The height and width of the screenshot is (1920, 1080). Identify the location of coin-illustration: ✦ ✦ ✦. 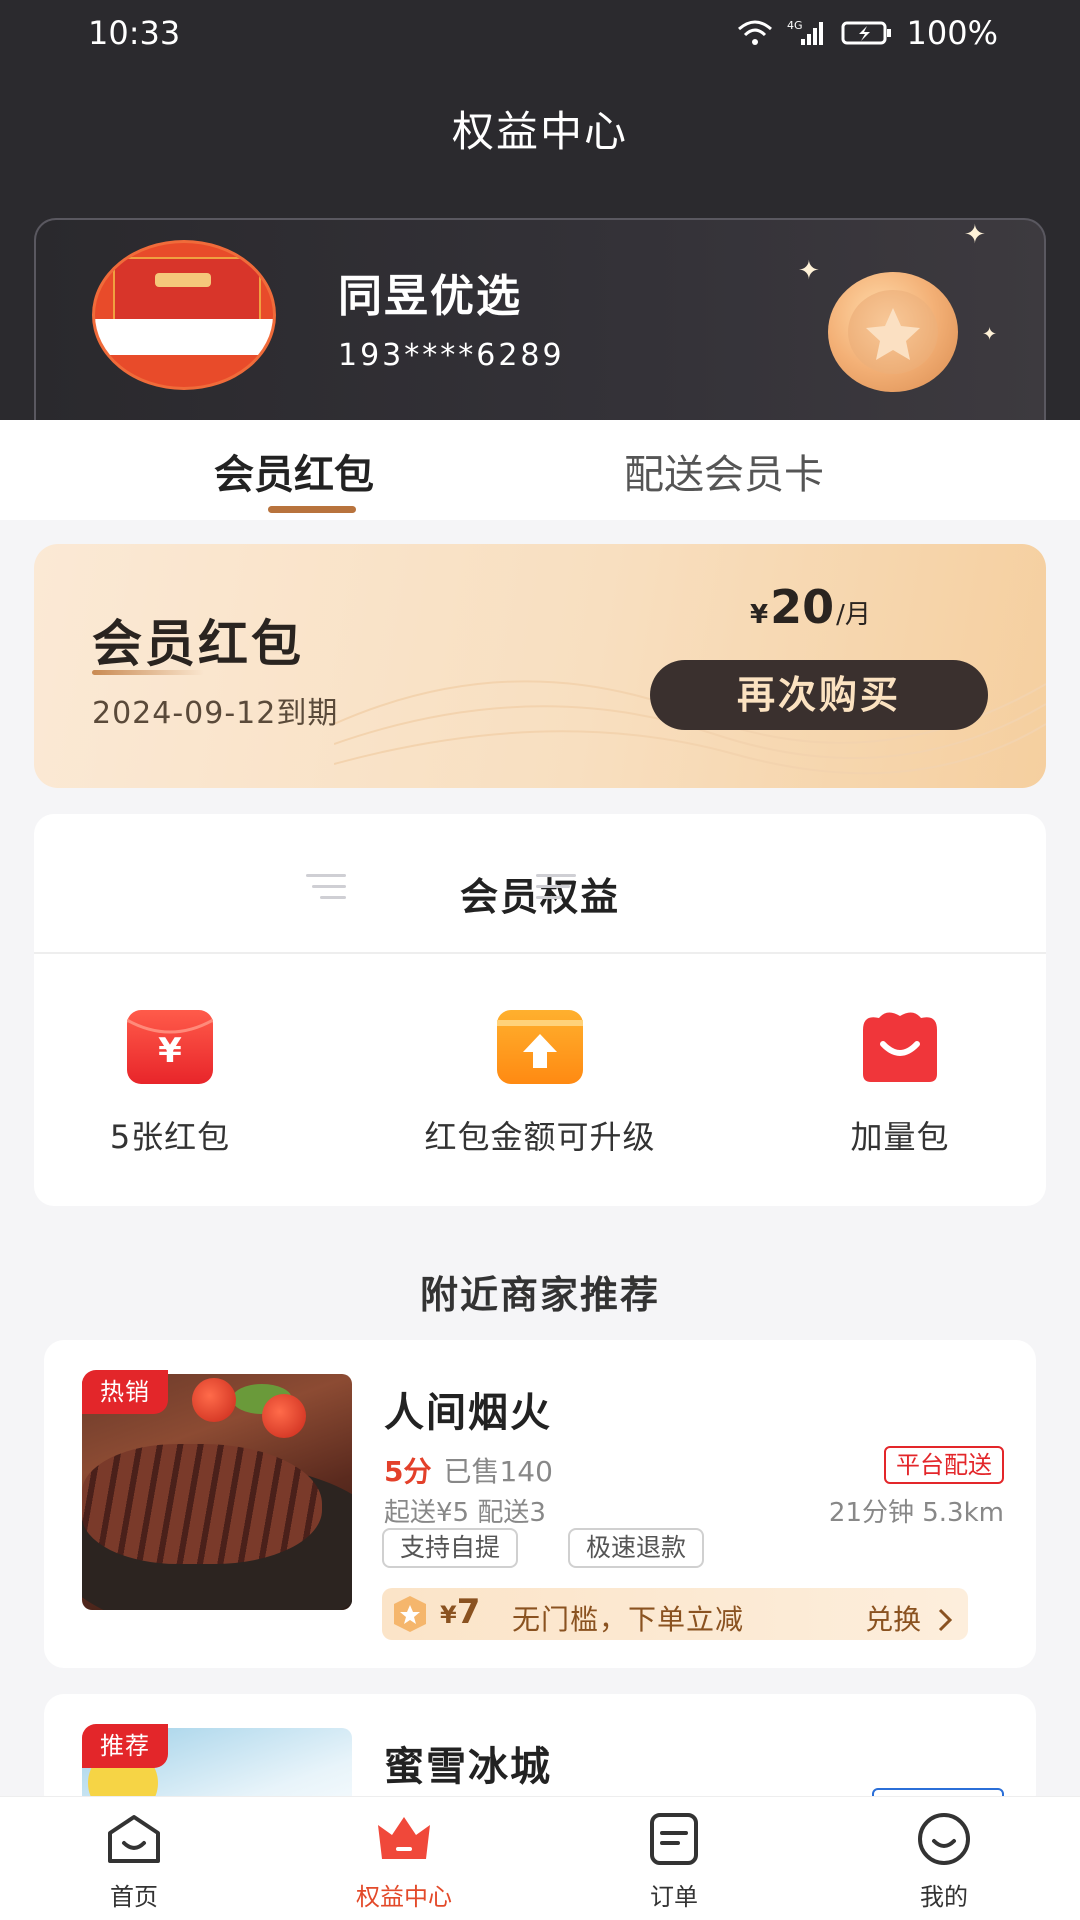
(900, 320).